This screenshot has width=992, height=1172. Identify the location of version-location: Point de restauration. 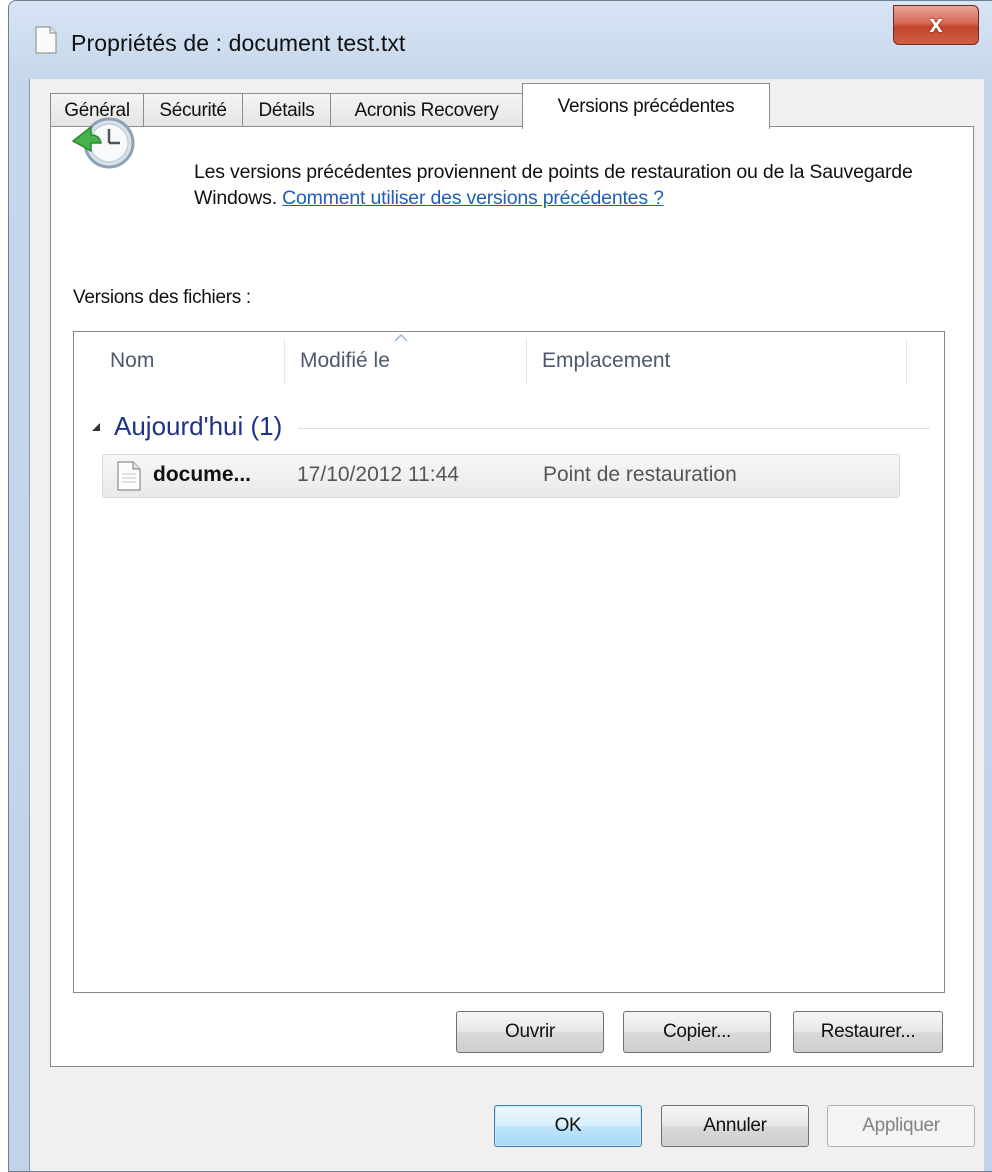
(640, 474).